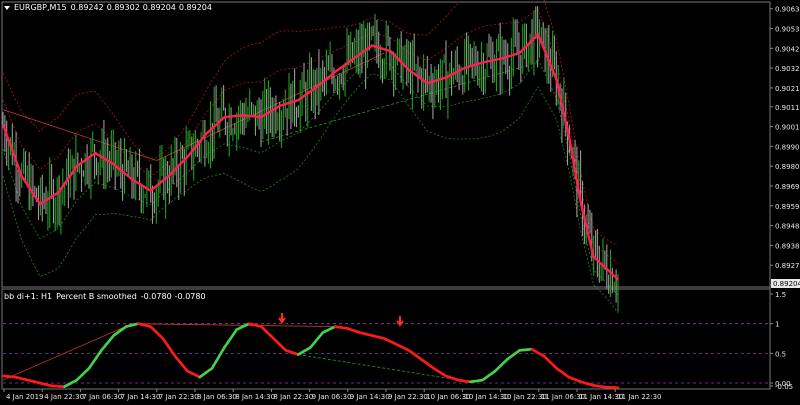 This screenshot has height=405, width=800. I want to click on price-tick-label: 0.89800, so click(787, 167).